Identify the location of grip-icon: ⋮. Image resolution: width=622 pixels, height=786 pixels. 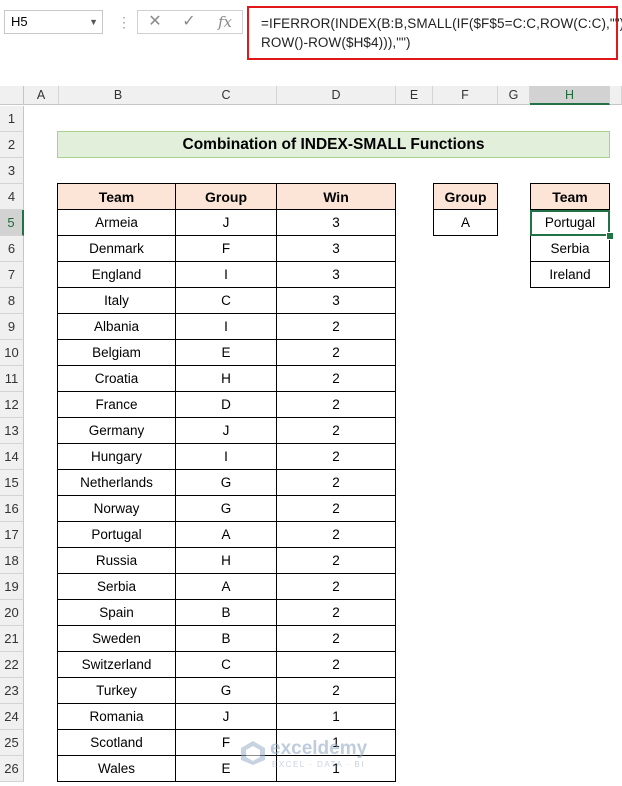
(124, 22).